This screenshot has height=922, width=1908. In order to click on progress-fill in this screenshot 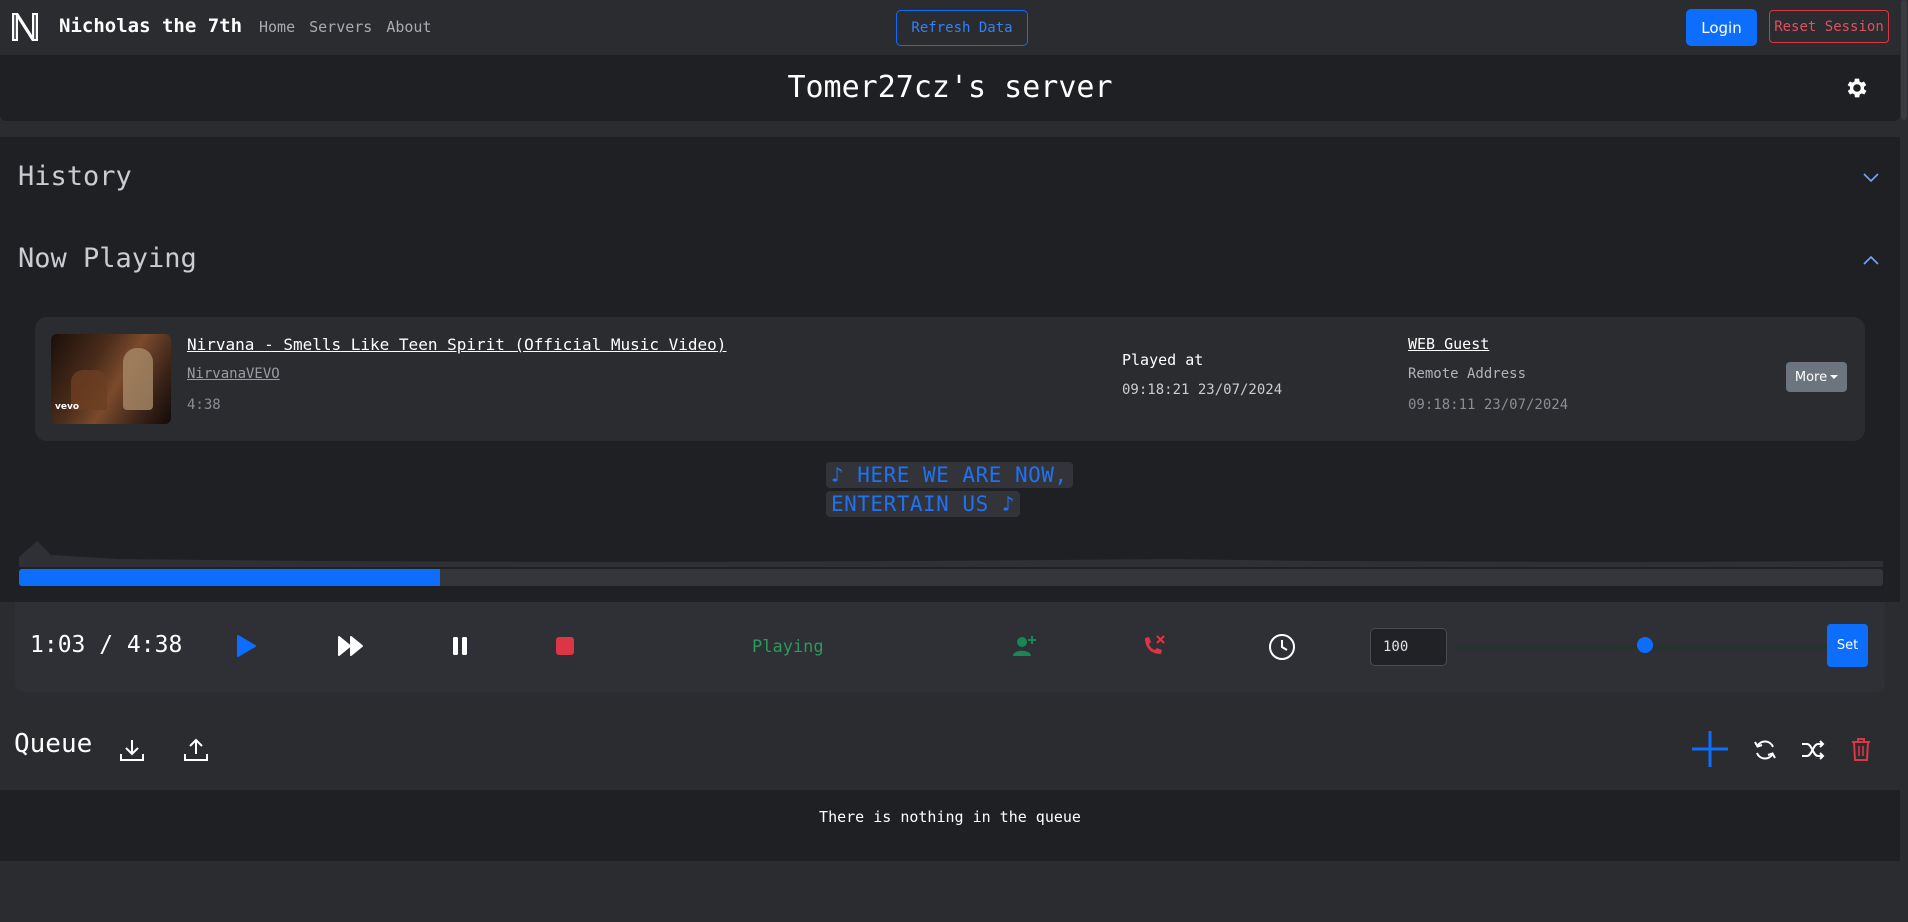, I will do `click(230, 577)`.